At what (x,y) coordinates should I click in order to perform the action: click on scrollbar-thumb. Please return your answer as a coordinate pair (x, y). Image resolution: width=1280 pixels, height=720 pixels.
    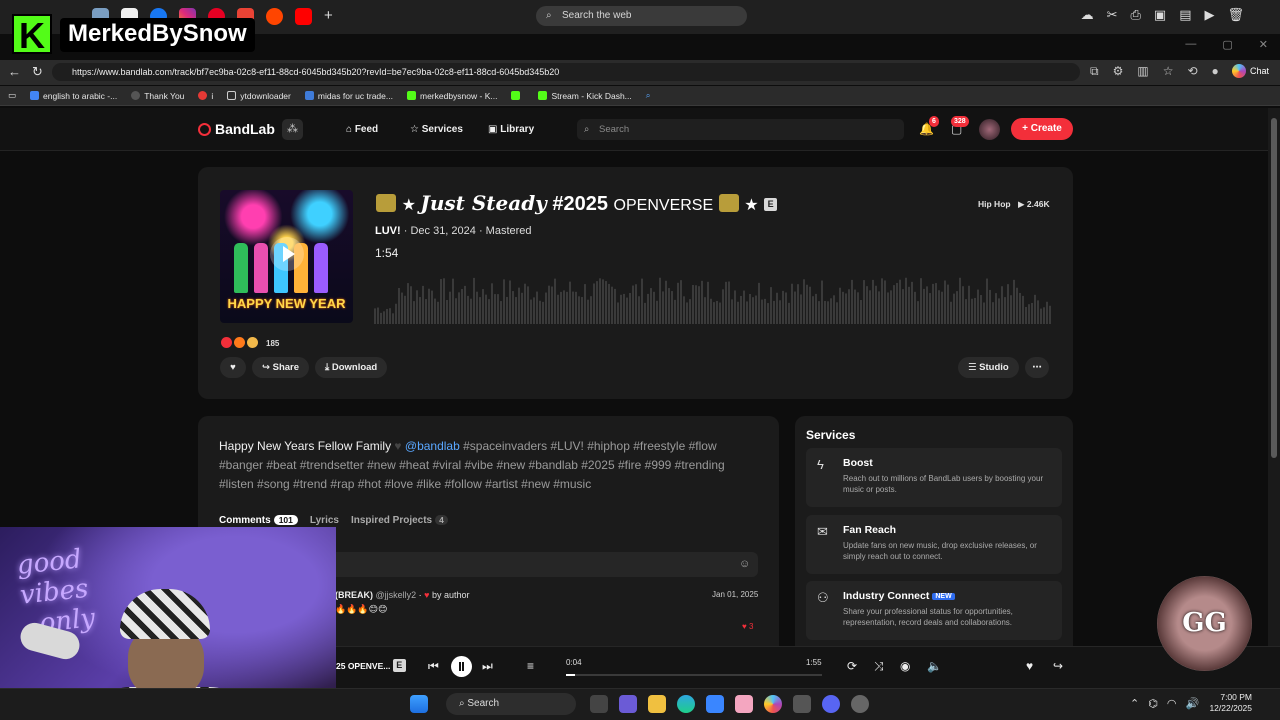
    Looking at the image, I should click on (1274, 288).